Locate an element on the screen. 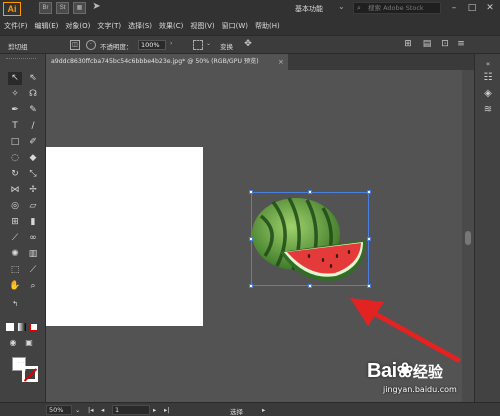 The height and width of the screenshot is (416, 500). shape-builder-tool-icon: ◎ is located at coordinates (15, 206).